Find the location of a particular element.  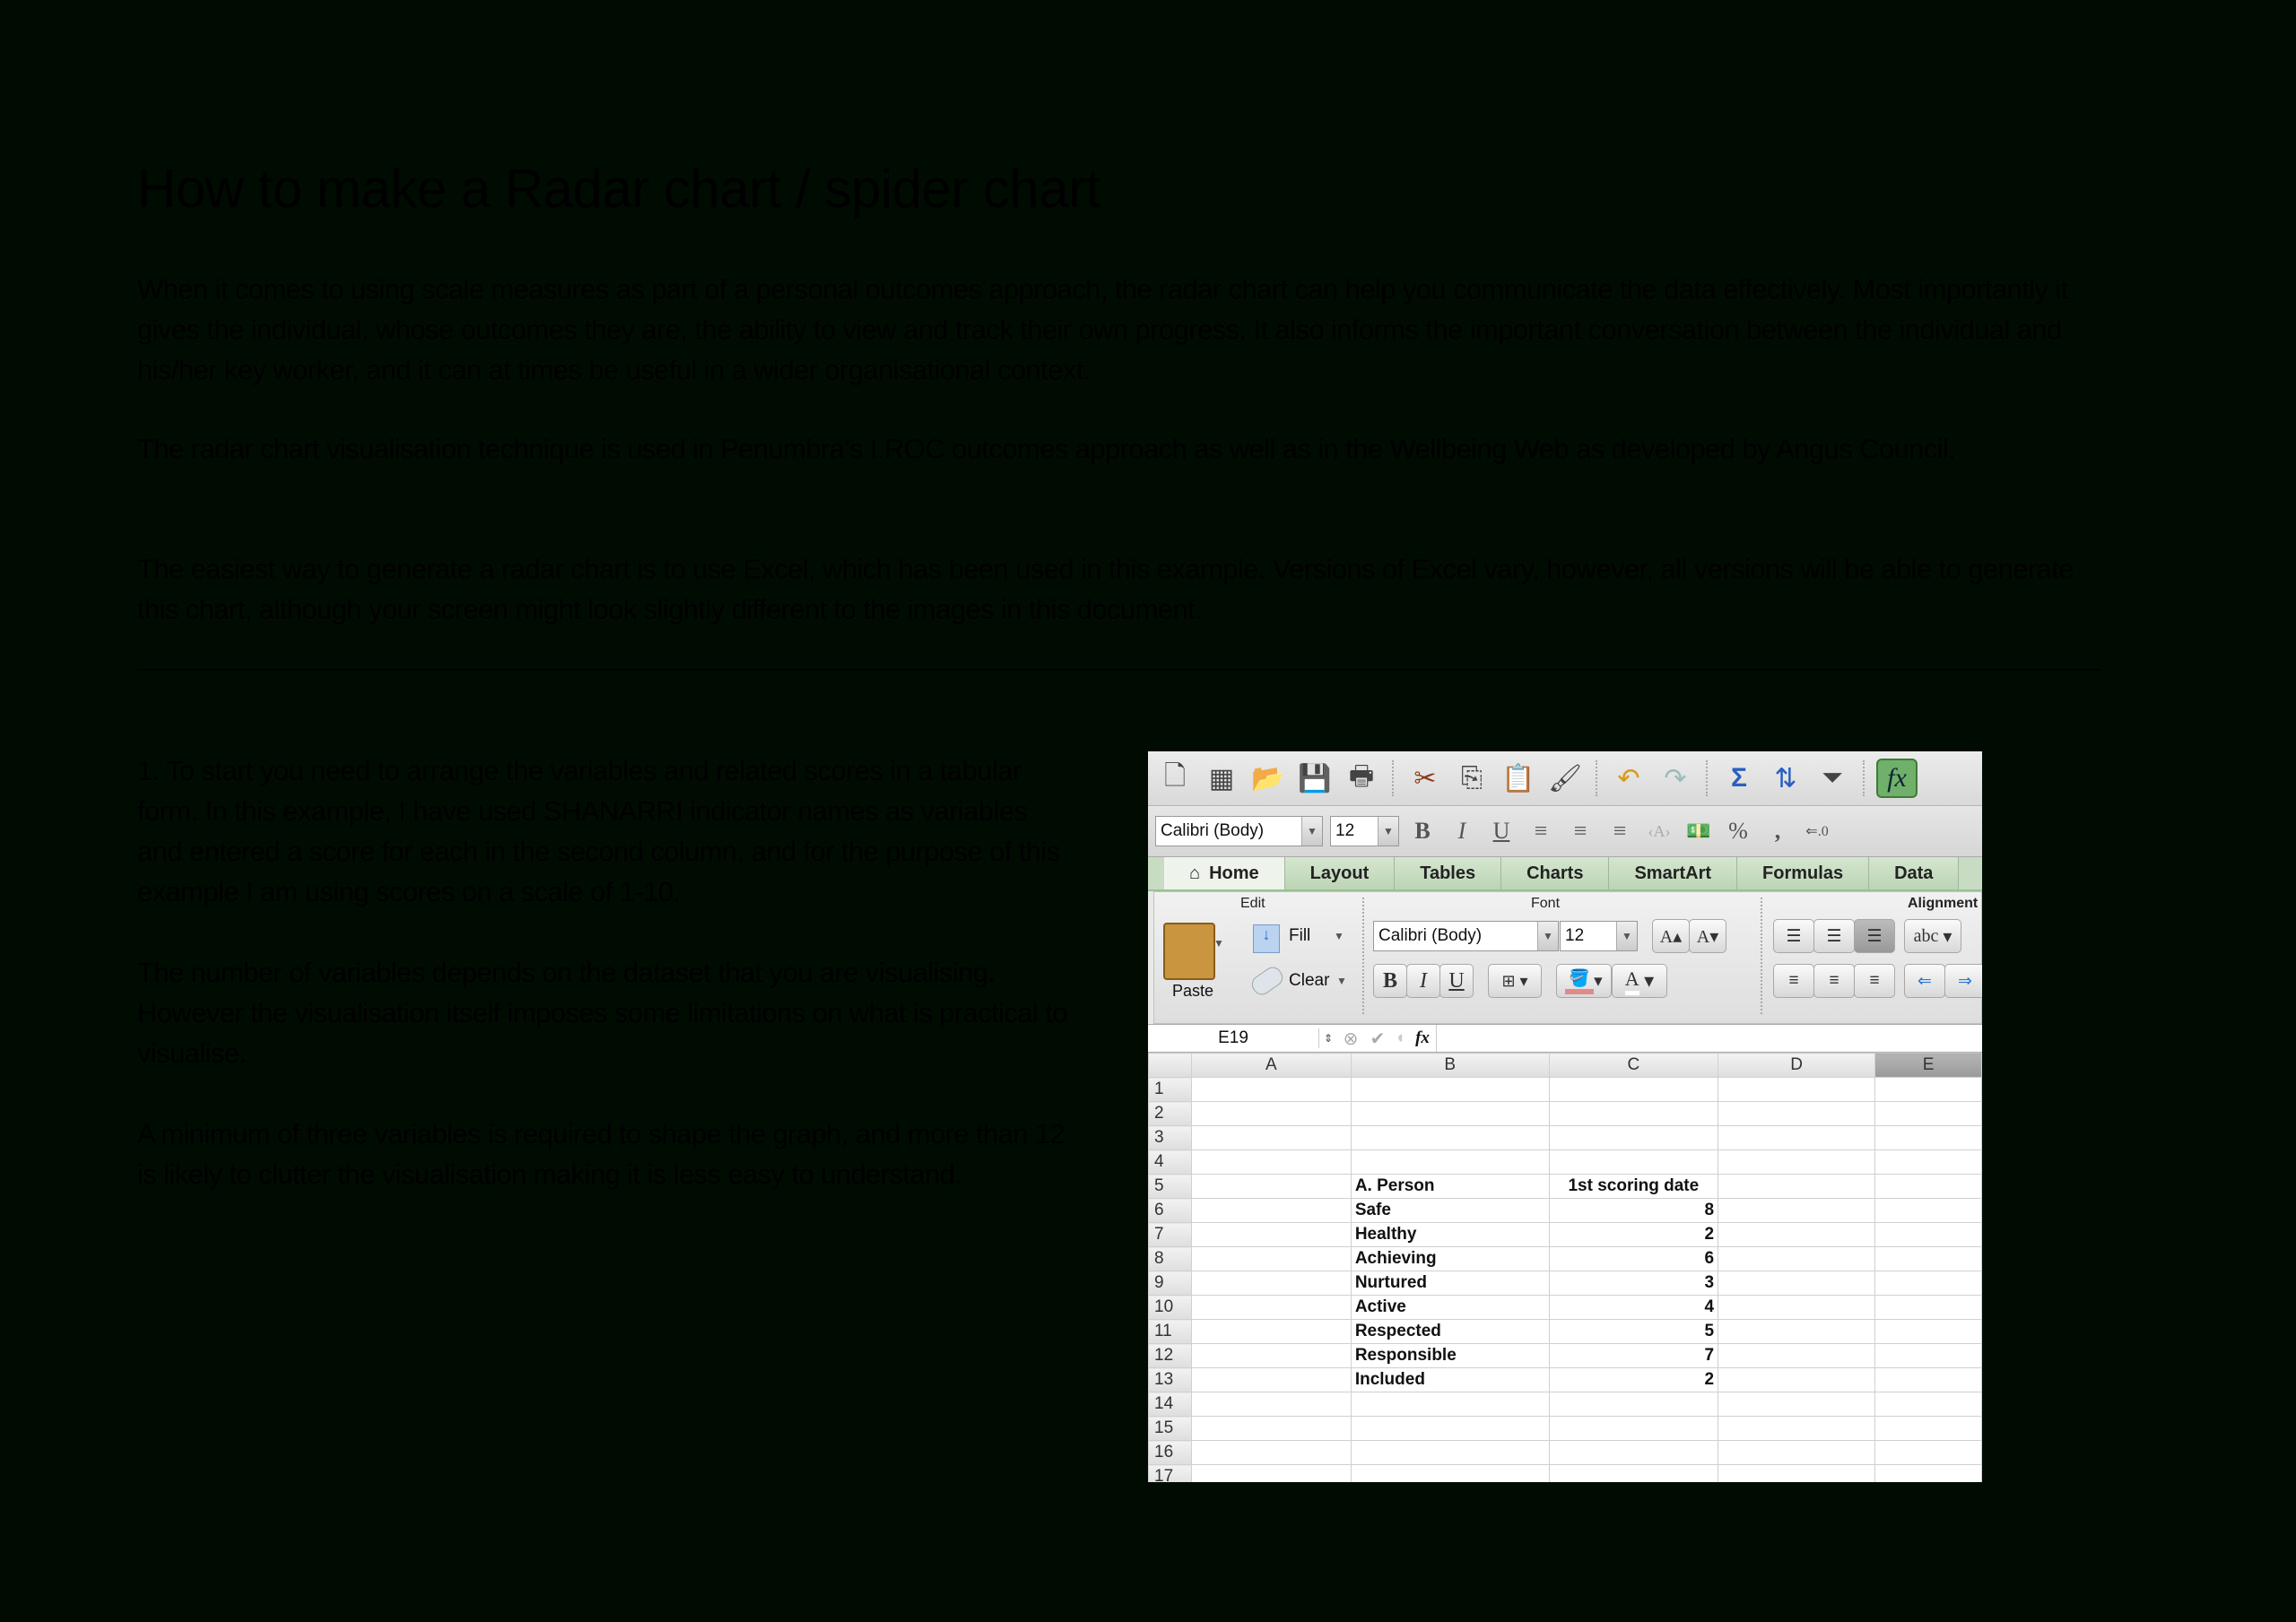

ribbon-font-name-select: Calibri (Body) ▼ is located at coordinates (1466, 936).